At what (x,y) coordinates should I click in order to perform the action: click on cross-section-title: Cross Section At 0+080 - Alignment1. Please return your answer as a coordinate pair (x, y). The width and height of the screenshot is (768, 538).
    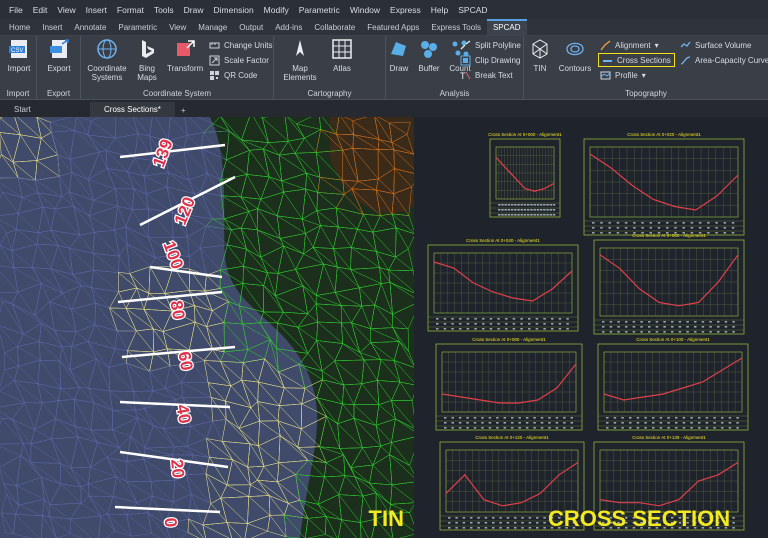
    Looking at the image, I should click on (509, 339).